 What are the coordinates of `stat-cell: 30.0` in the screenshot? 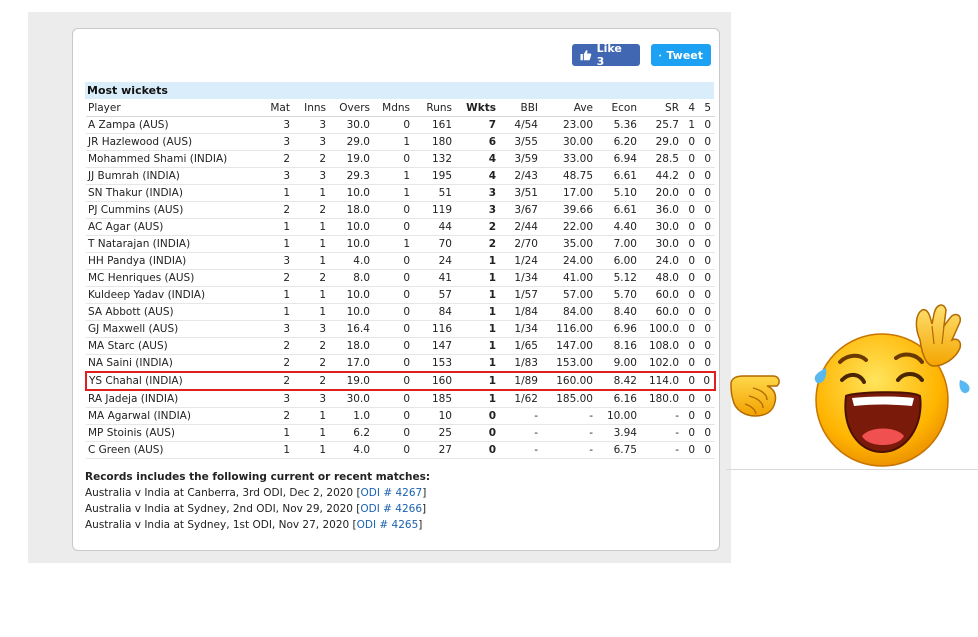 It's located at (352, 125).